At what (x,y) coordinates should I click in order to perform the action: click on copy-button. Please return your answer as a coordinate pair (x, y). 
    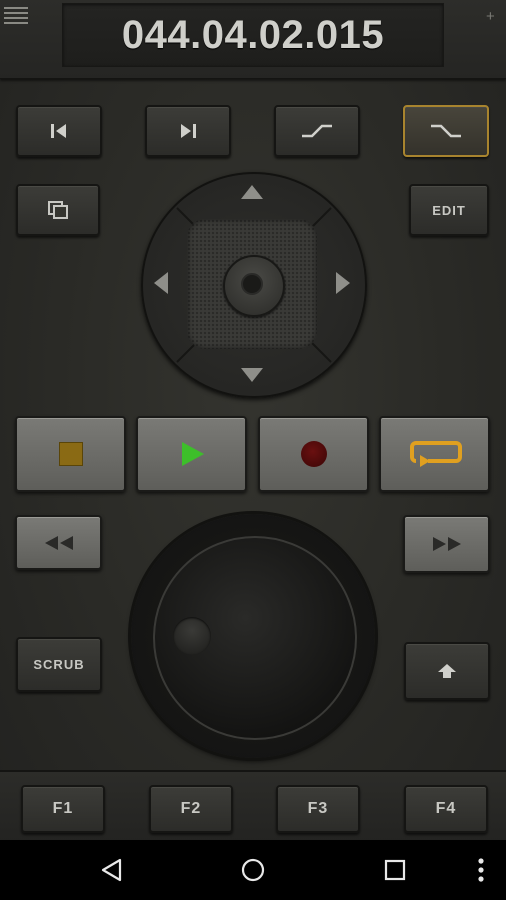
    Looking at the image, I should click on (58, 210).